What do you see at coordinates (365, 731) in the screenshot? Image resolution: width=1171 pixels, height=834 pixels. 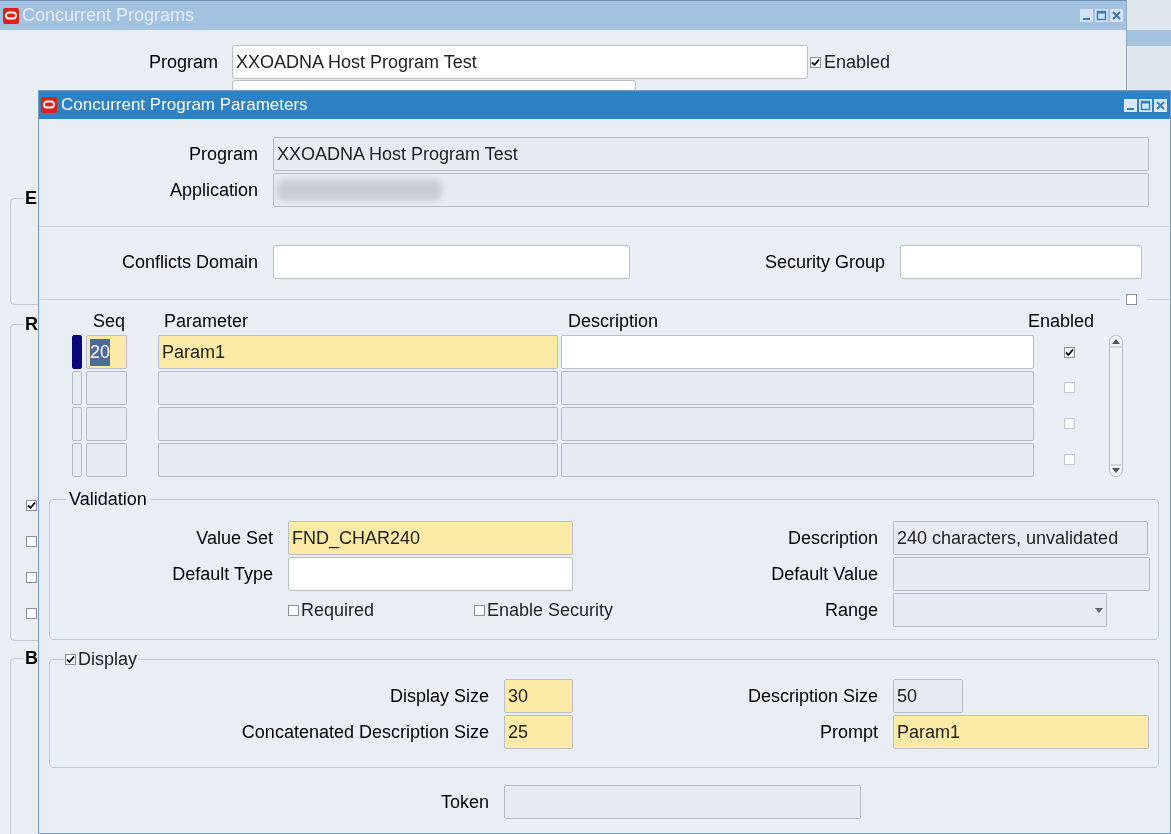 I see `field-label: Concatenated Description Size` at bounding box center [365, 731].